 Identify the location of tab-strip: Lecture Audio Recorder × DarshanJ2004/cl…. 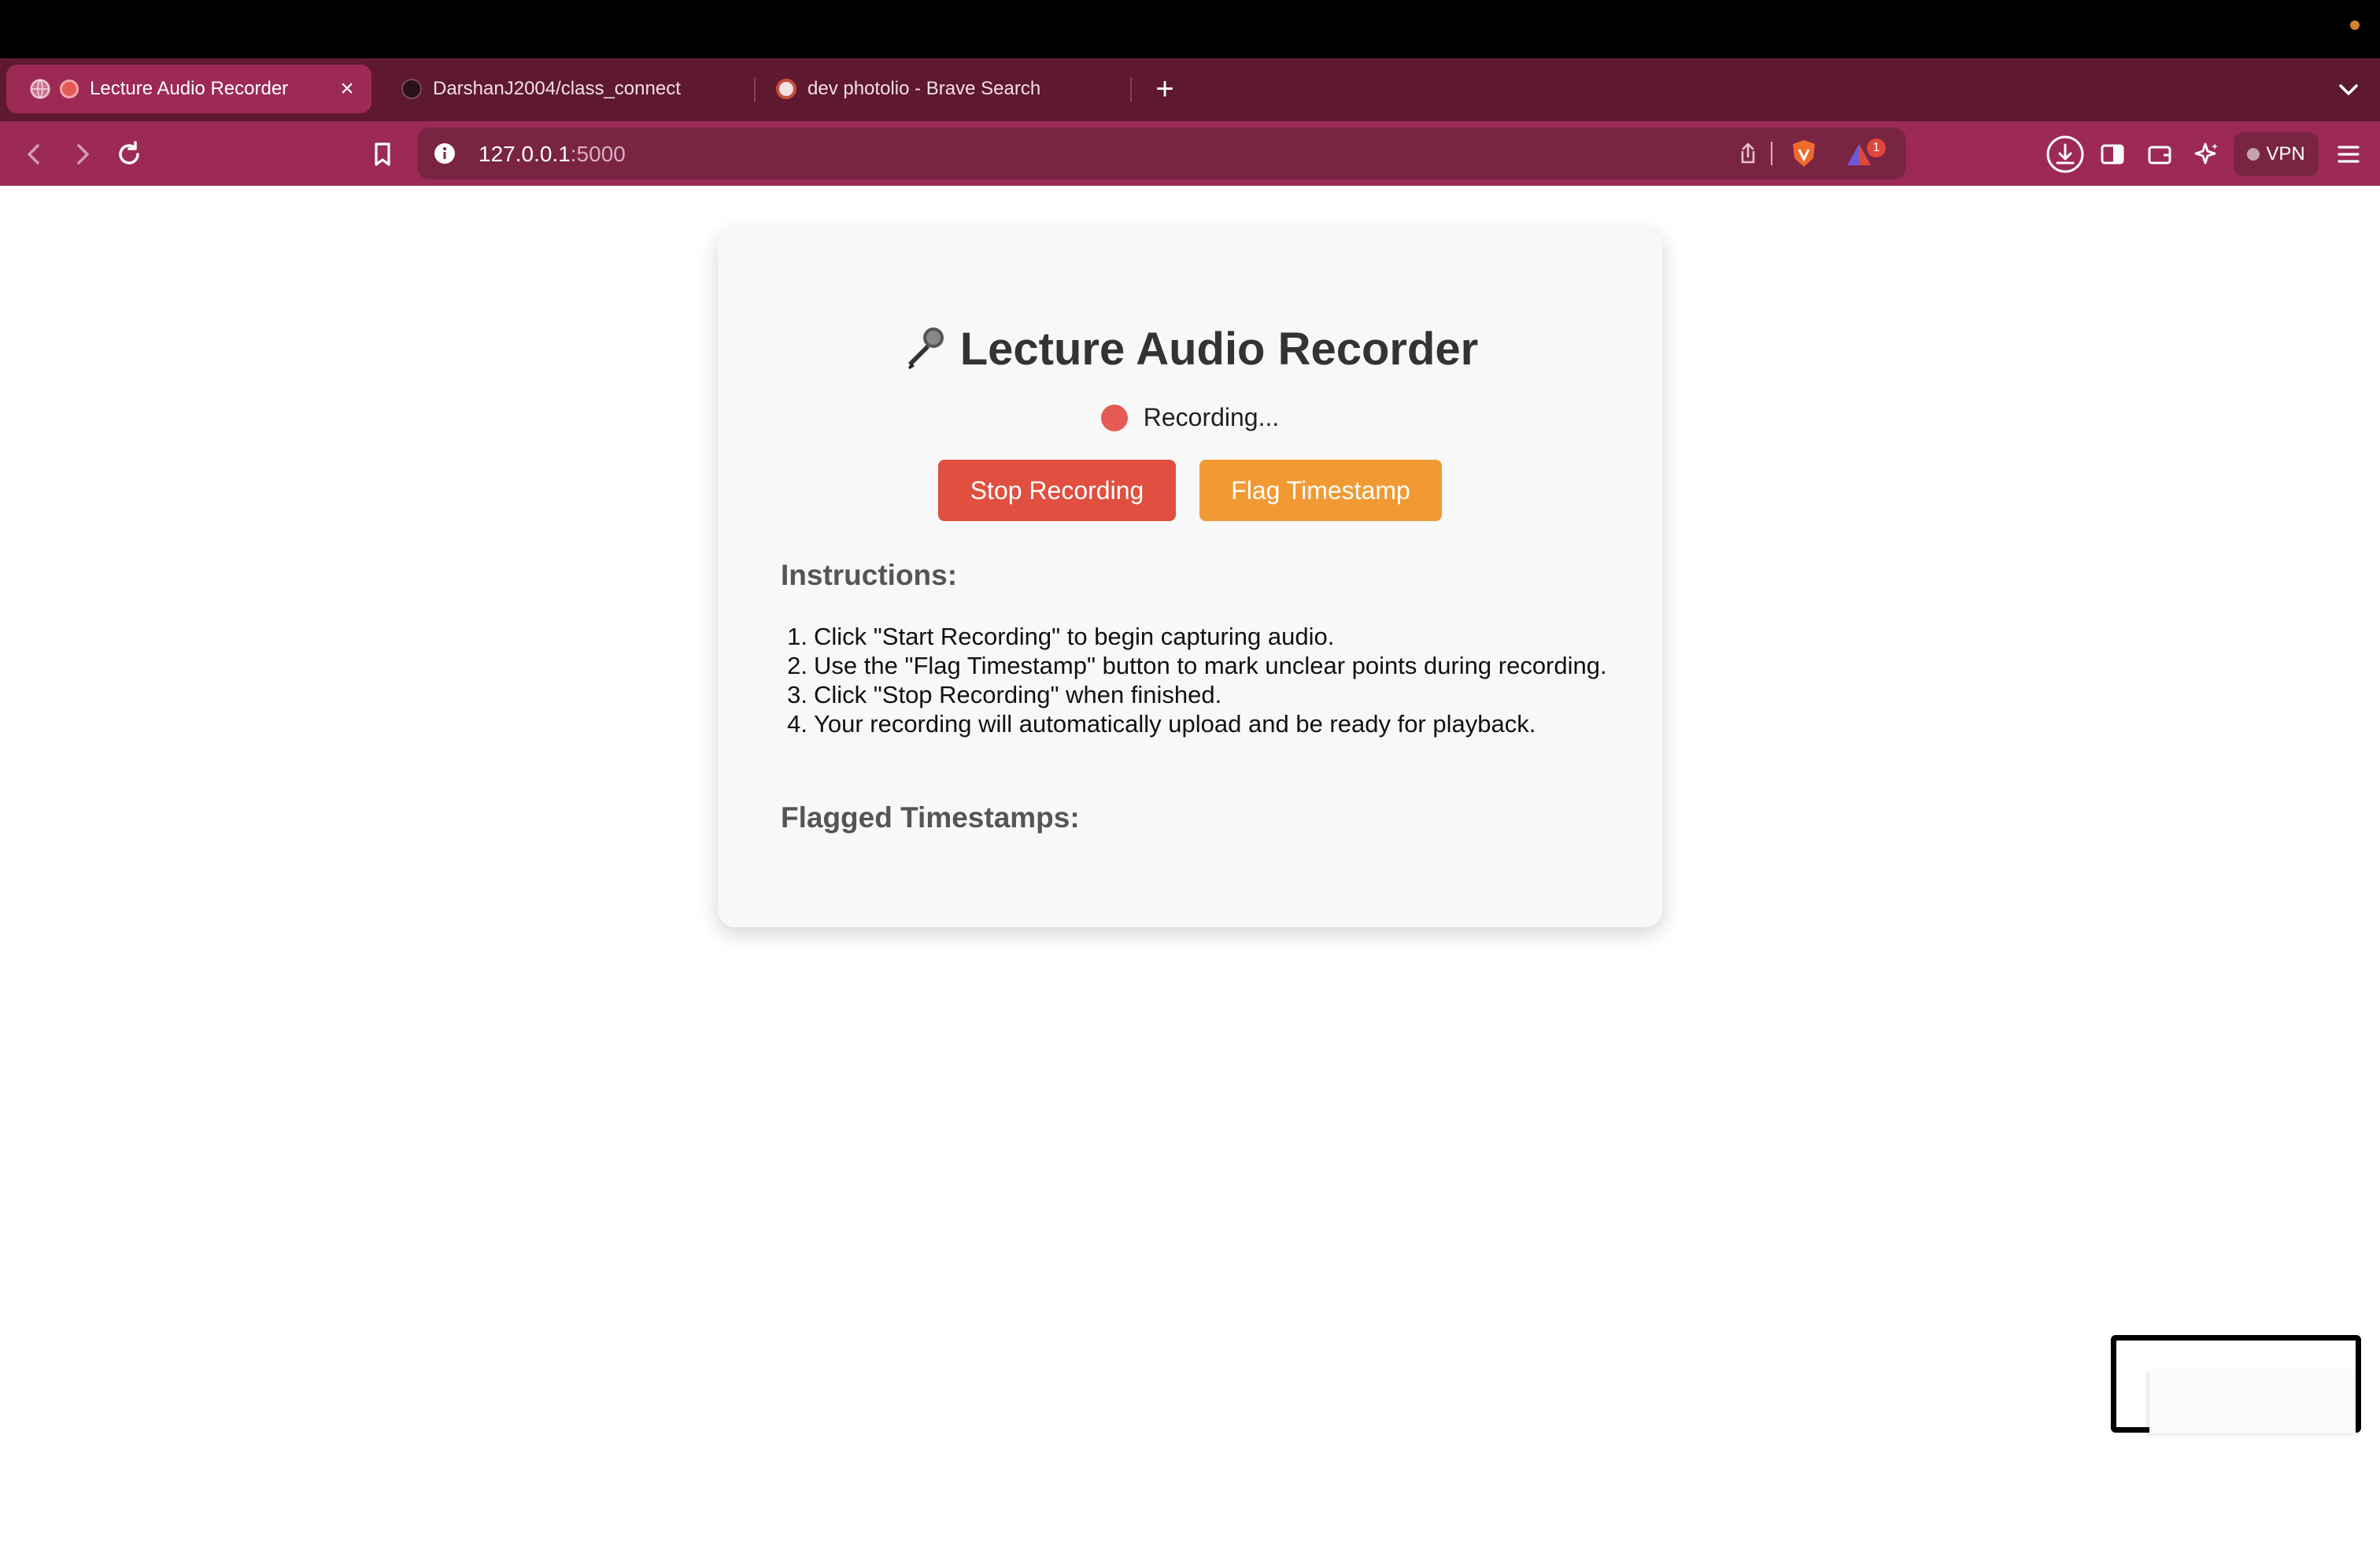
(1190, 89).